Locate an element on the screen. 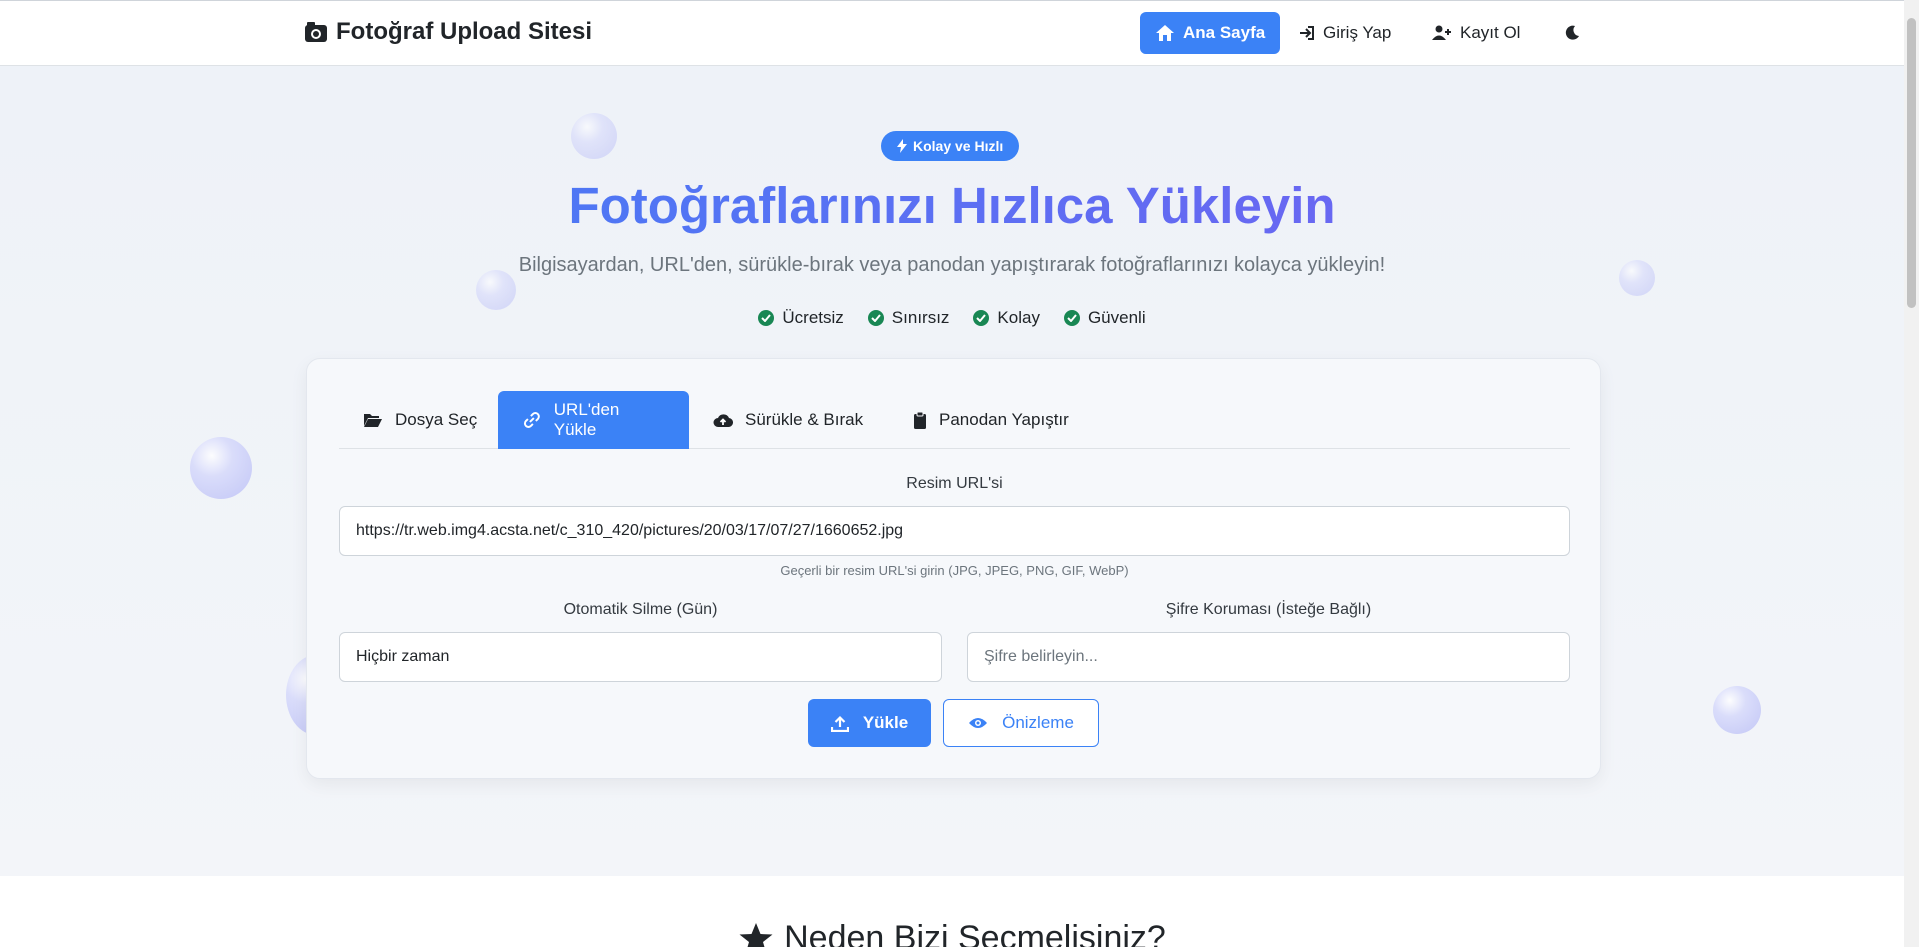 This screenshot has width=1919, height=947. feature-list: Ücretsiz Sınırsız Kolay Güvenli is located at coordinates (952, 318).